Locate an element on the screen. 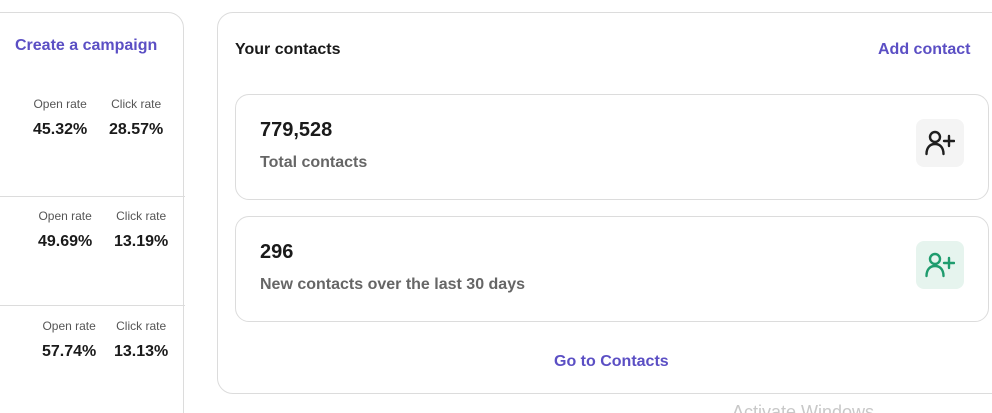 Image resolution: width=992 pixels, height=413 pixels. card-title: Your contacts is located at coordinates (288, 49).